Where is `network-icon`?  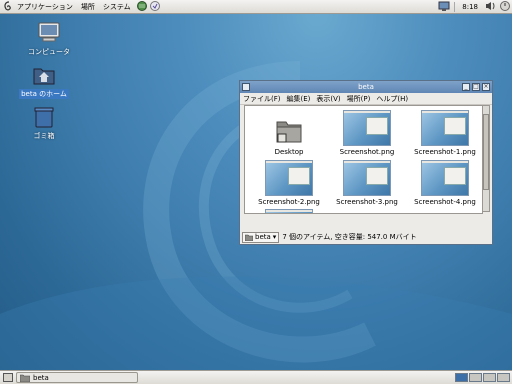
network-icon is located at coordinates (444, 7).